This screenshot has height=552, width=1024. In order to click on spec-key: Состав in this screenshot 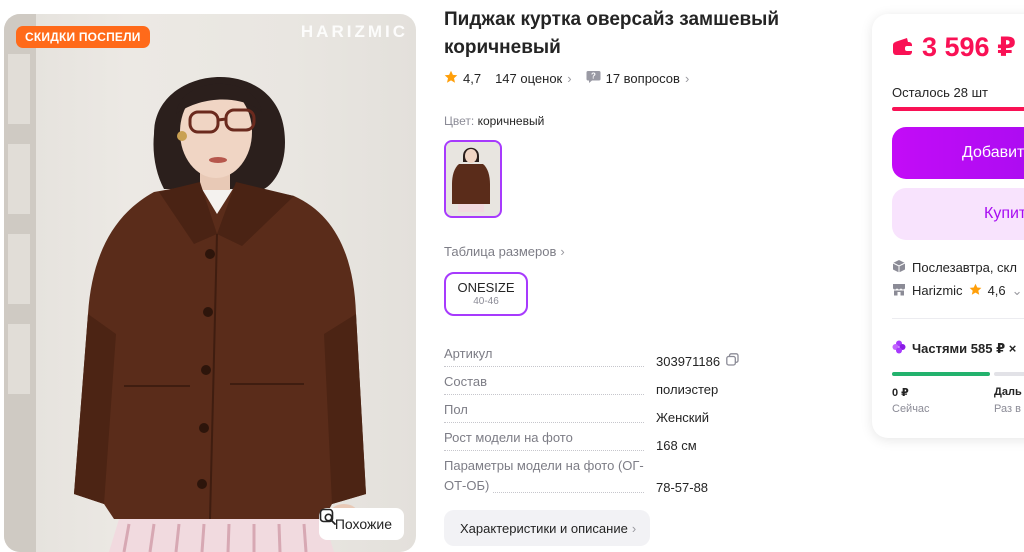, I will do `click(468, 381)`.